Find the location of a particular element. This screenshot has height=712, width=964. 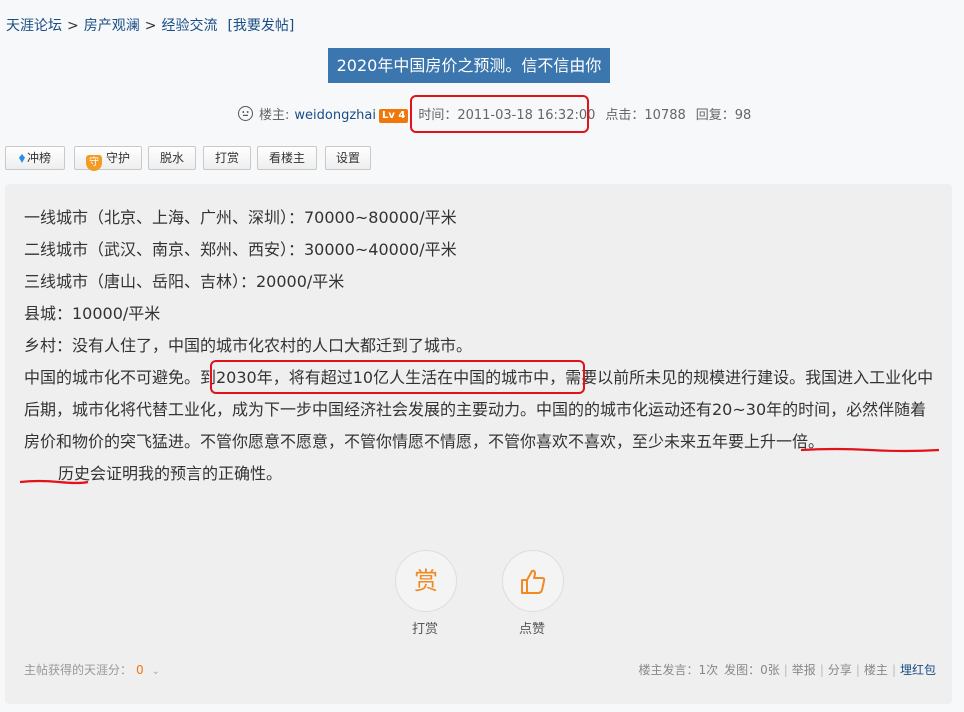

op-post-count: 楼主发言：1次 is located at coordinates (678, 670).